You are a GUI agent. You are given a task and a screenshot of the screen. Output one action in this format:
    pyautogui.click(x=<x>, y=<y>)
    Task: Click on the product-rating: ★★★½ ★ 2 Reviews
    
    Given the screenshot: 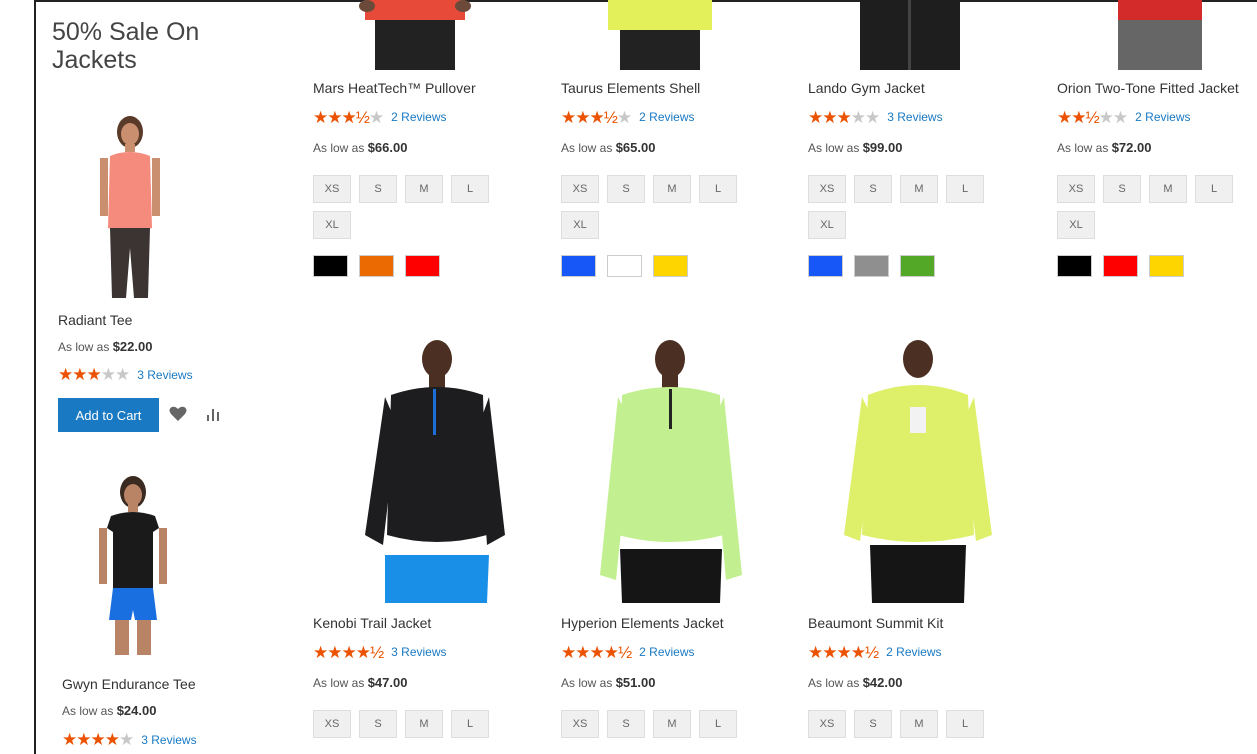 What is the action you would take?
    pyautogui.click(x=428, y=117)
    